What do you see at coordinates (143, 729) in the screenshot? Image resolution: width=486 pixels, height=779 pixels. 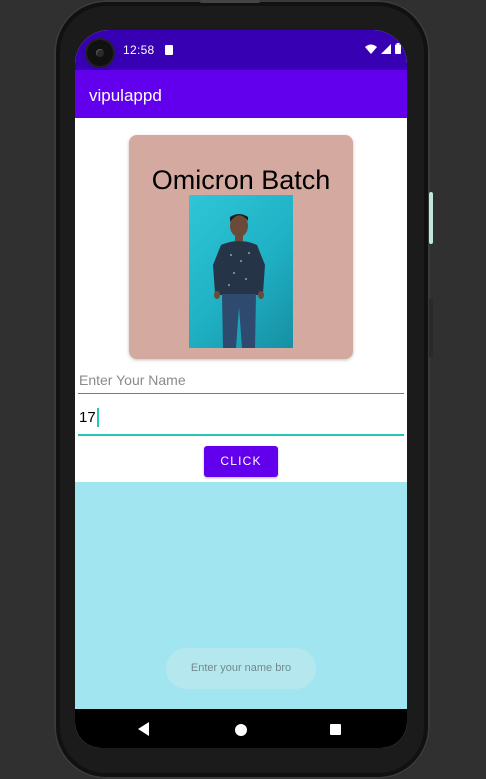 I see `back-icon` at bounding box center [143, 729].